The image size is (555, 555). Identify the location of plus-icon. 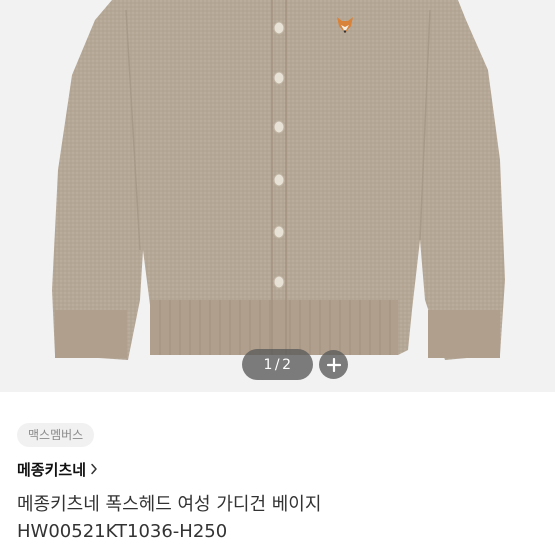
(333, 364).